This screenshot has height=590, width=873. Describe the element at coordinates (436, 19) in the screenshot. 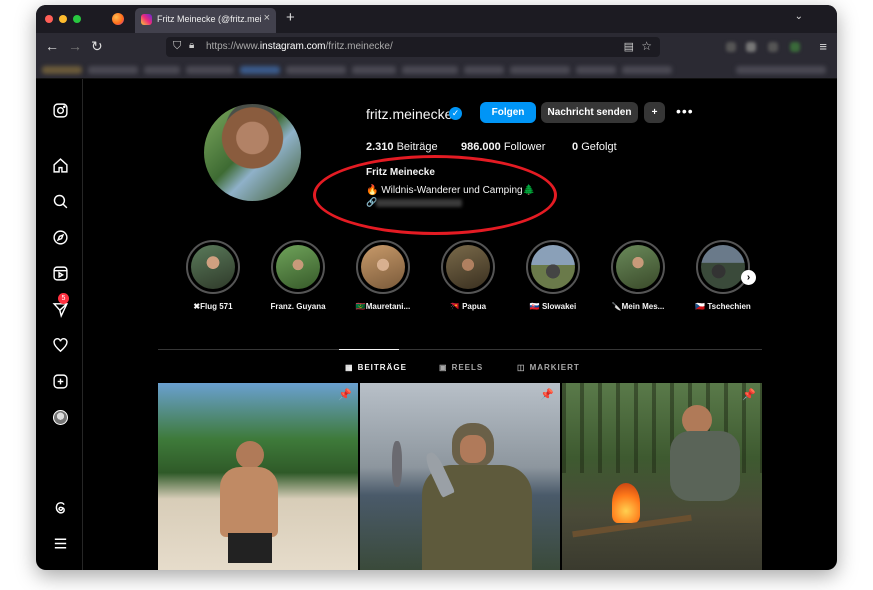

I see `tab-bar: Fritz Meinecke (@fritz.meinecke) × + ⌄` at that location.